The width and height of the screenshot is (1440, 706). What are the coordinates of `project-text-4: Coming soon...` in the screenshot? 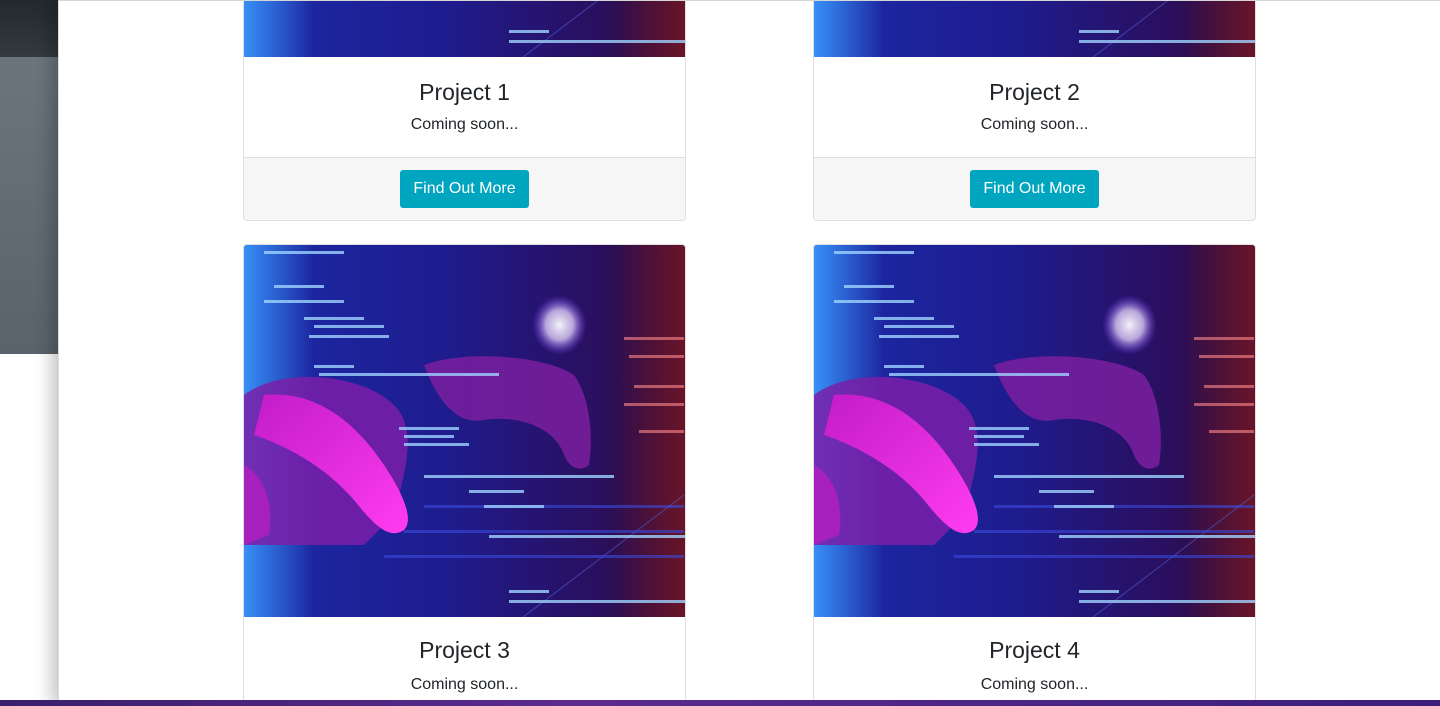 It's located at (1034, 684).